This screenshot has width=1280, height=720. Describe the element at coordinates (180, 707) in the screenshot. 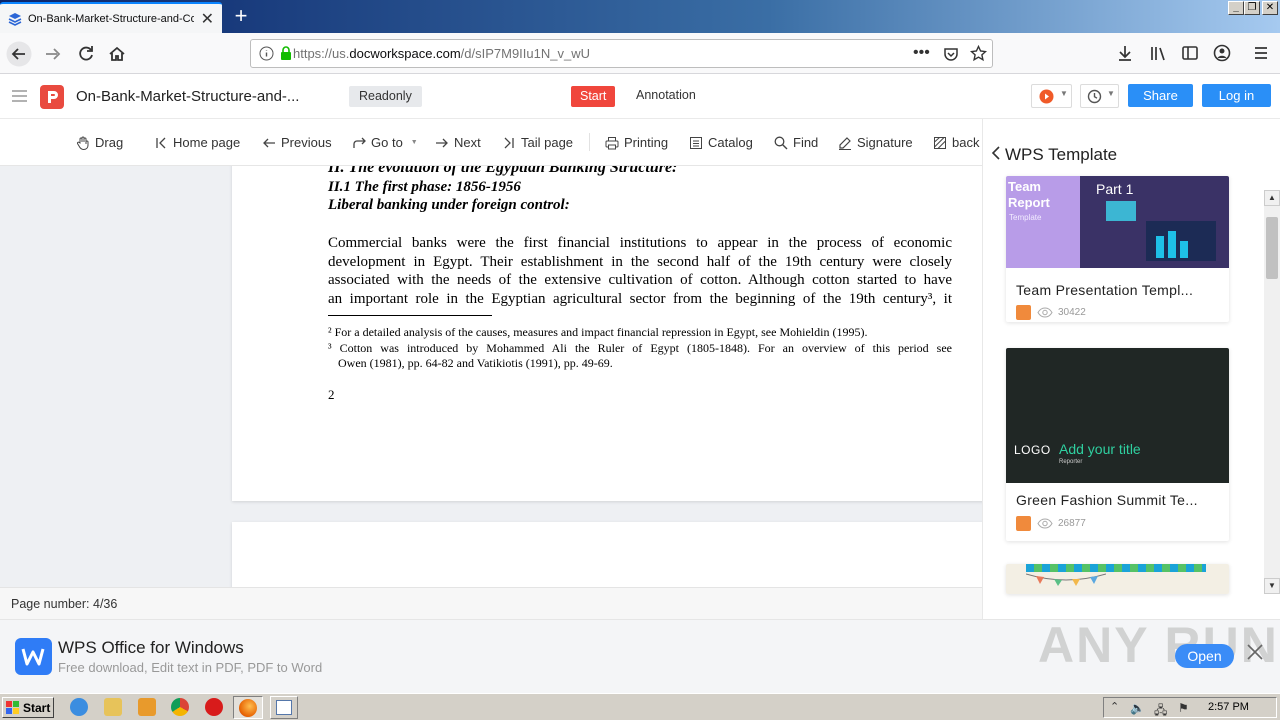

I see `chrome-icon` at that location.